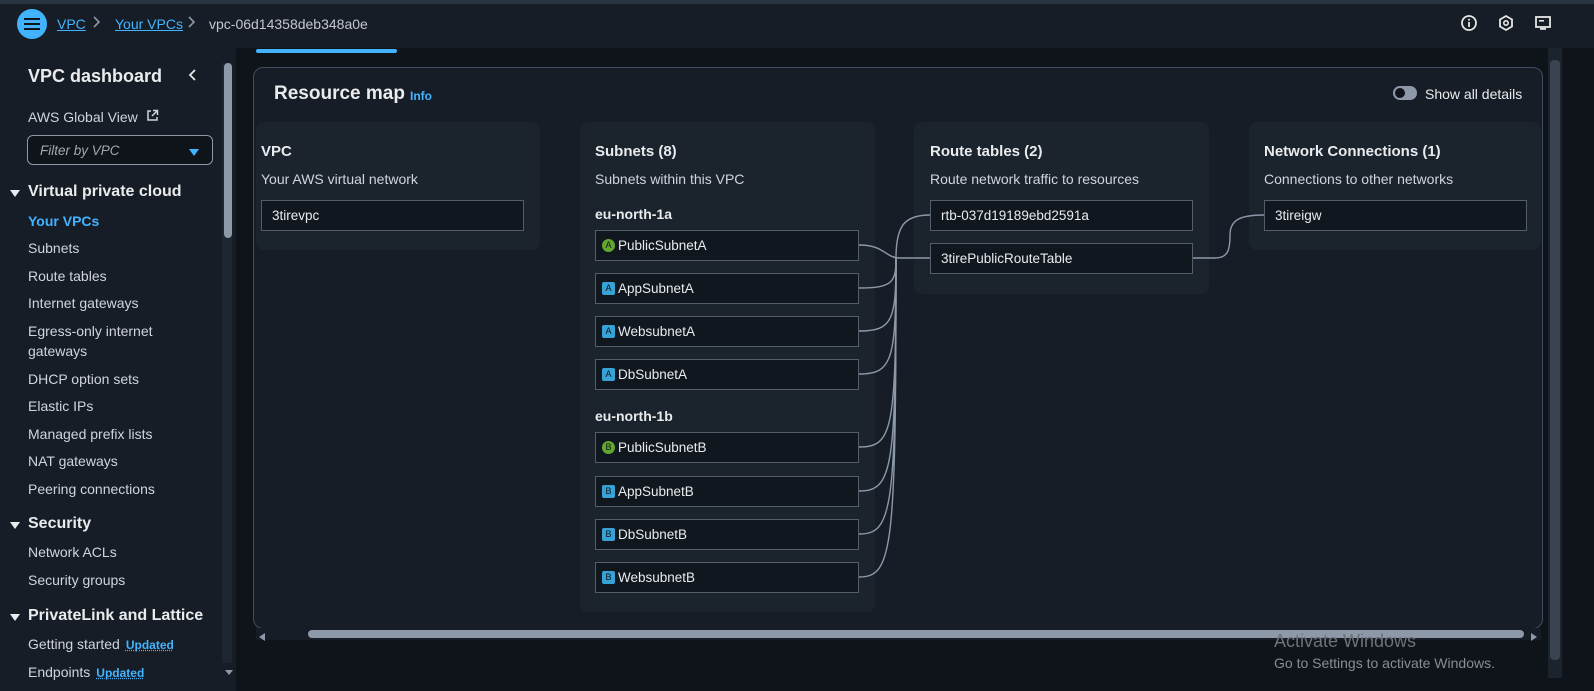  What do you see at coordinates (1384, 663) in the screenshot?
I see `activate-windows-sub: Go to Settings to activate Windows.` at bounding box center [1384, 663].